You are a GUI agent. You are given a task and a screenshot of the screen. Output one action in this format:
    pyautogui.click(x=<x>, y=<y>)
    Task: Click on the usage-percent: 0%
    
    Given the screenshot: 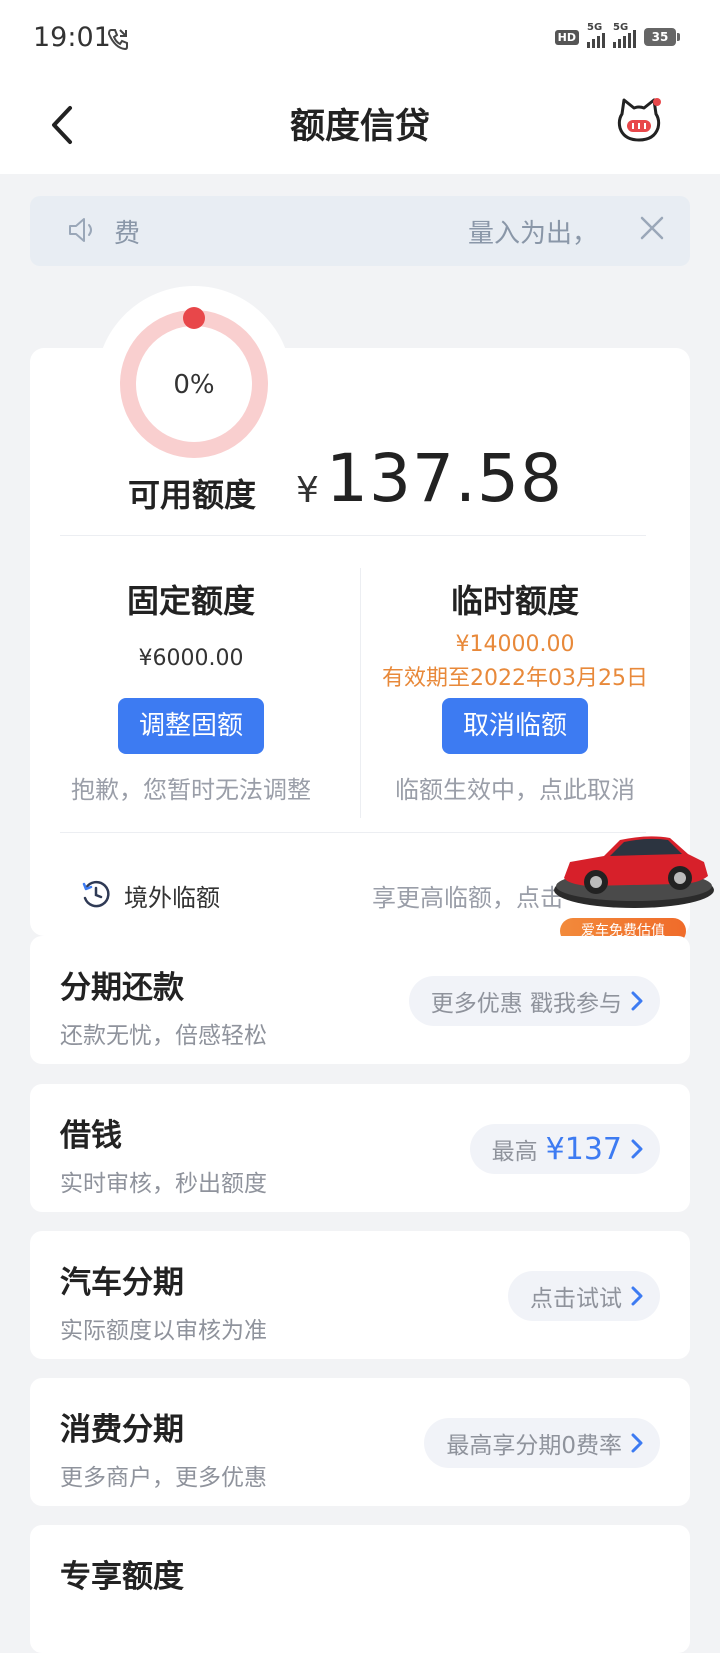 What is the action you would take?
    pyautogui.click(x=194, y=385)
    